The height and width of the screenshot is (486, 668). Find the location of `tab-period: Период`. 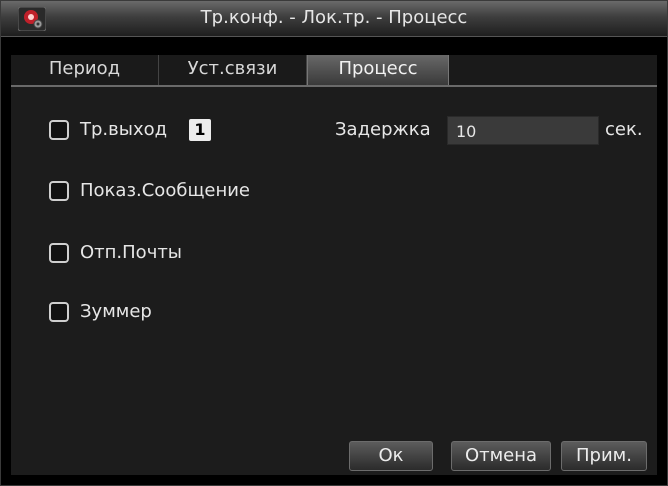

tab-period: Период is located at coordinates (85, 70).